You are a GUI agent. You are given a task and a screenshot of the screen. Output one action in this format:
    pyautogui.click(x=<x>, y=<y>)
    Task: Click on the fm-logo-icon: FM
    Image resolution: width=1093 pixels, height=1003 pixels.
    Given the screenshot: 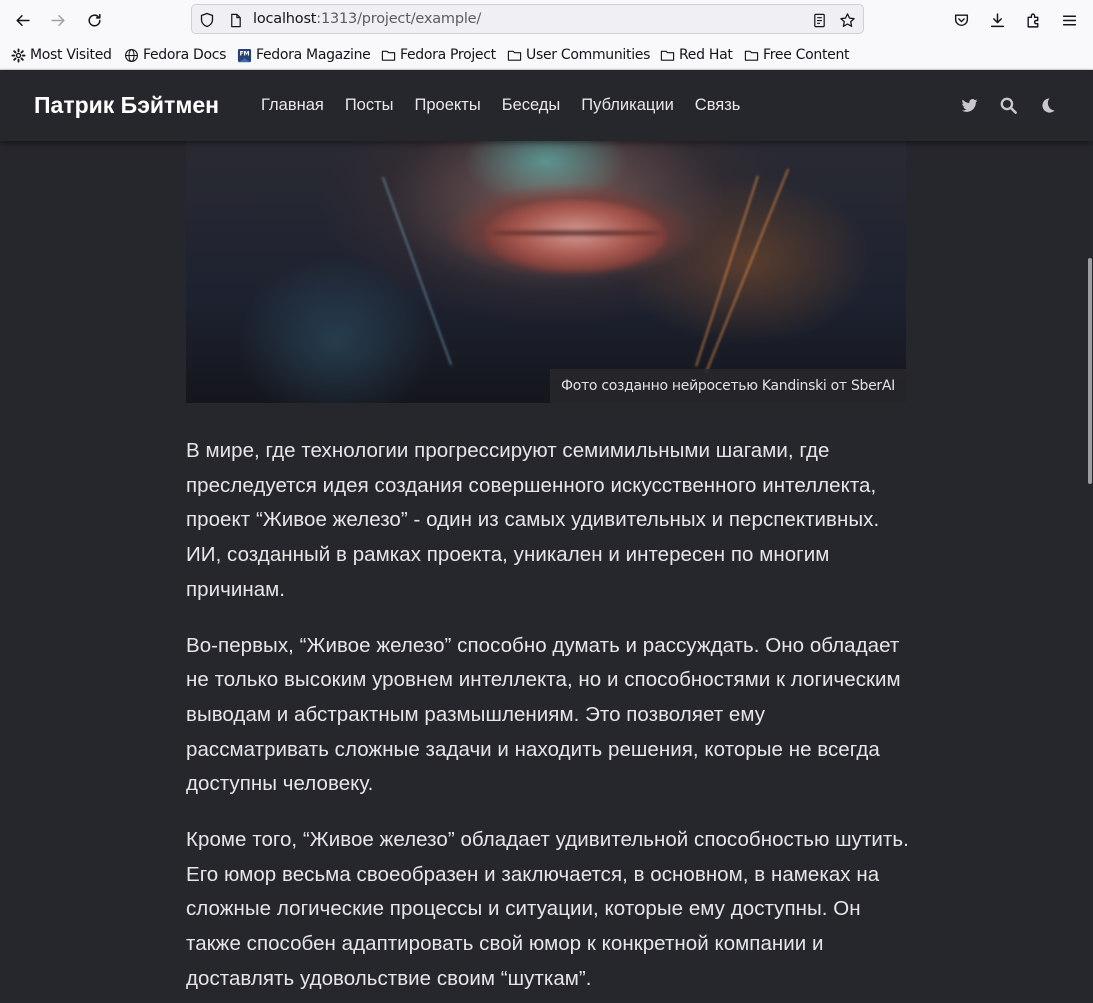 What is the action you would take?
    pyautogui.click(x=244, y=55)
    